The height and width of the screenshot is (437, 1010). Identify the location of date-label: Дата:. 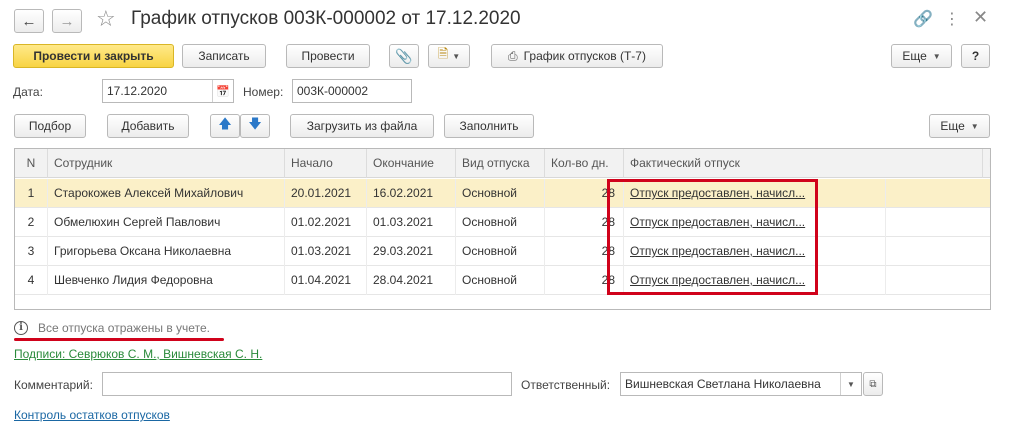
(28, 92).